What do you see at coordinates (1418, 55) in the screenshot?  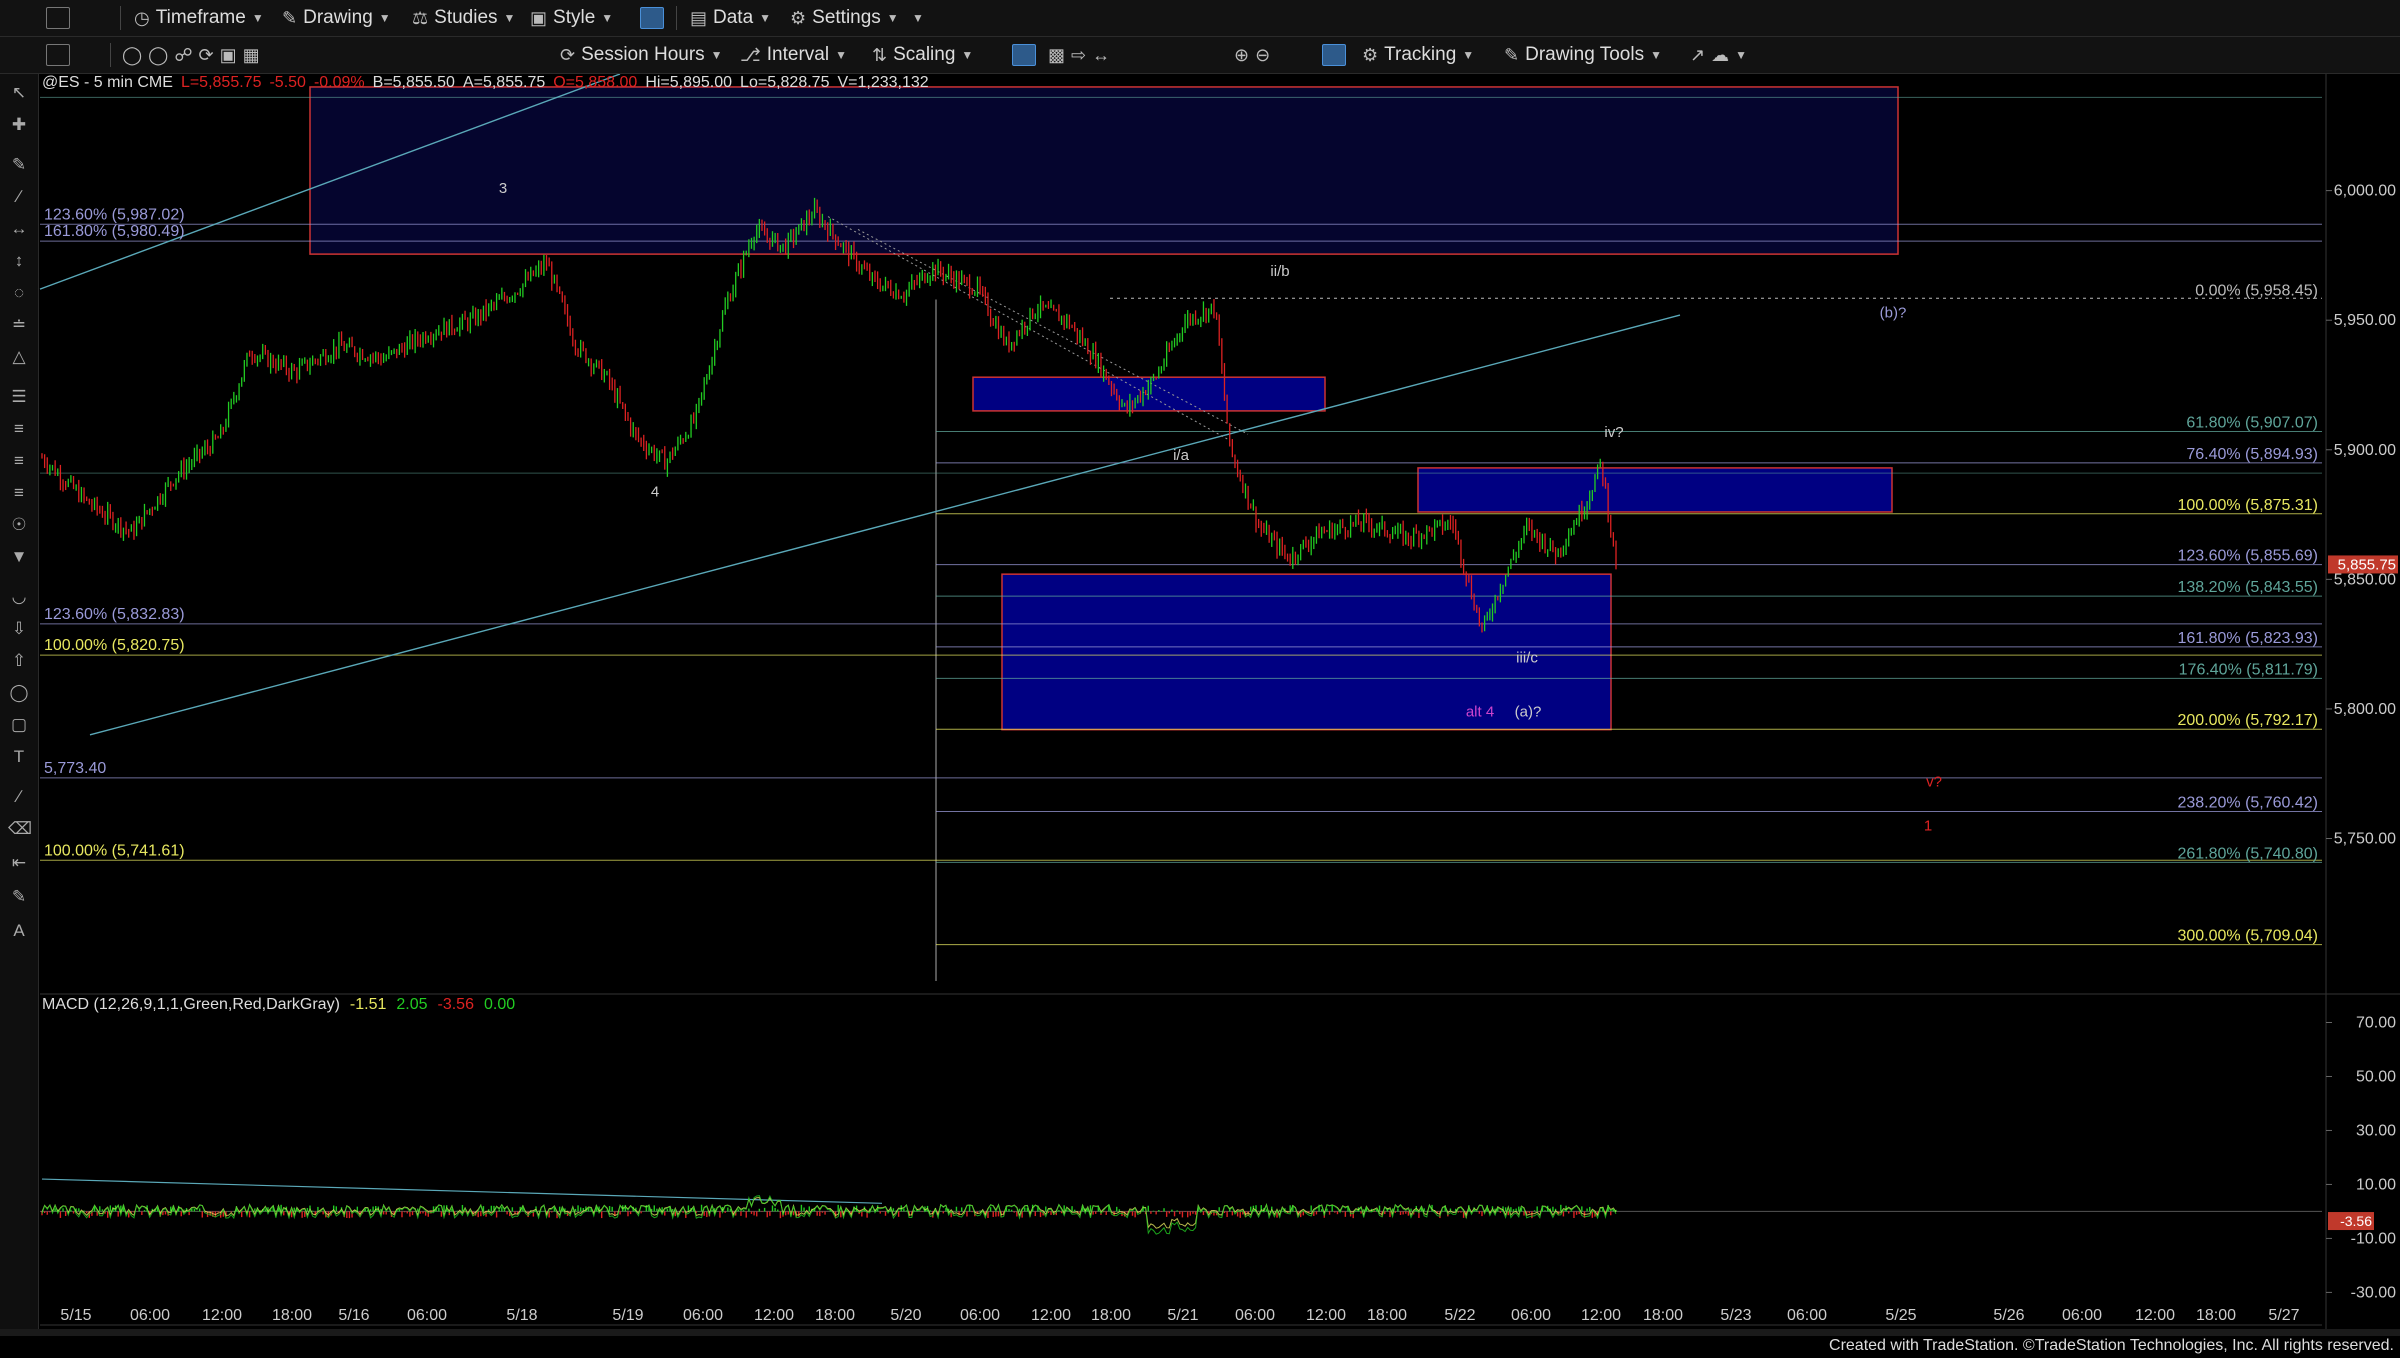 I see `tracking-menu: ⚙ Tracking ▼` at bounding box center [1418, 55].